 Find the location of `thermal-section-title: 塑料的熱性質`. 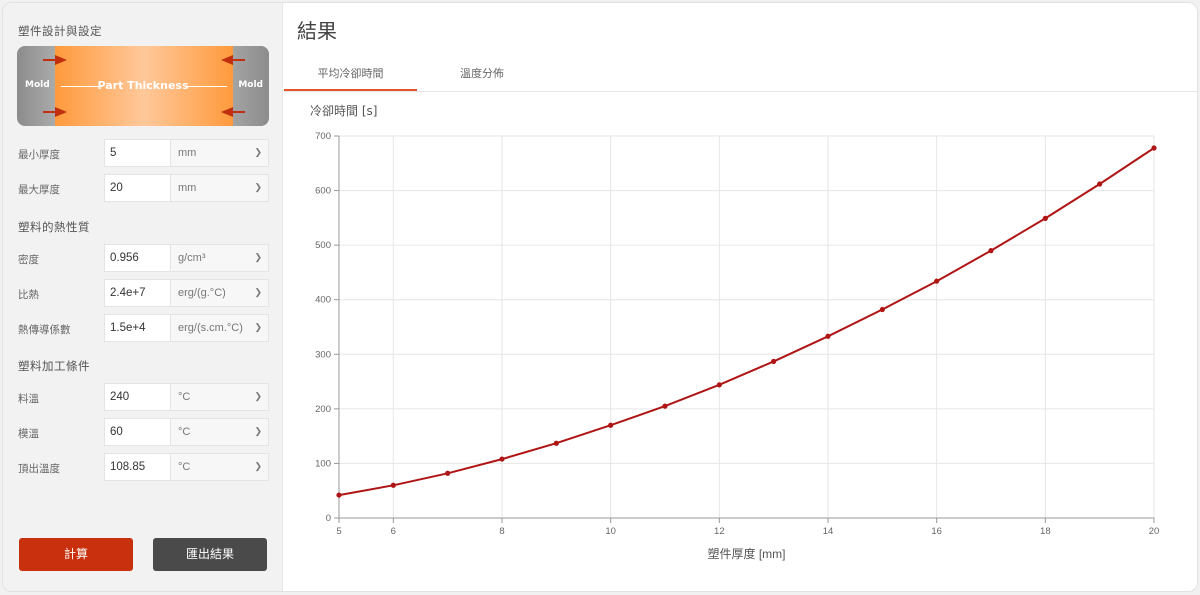

thermal-section-title: 塑料的熱性質 is located at coordinates (54, 227).